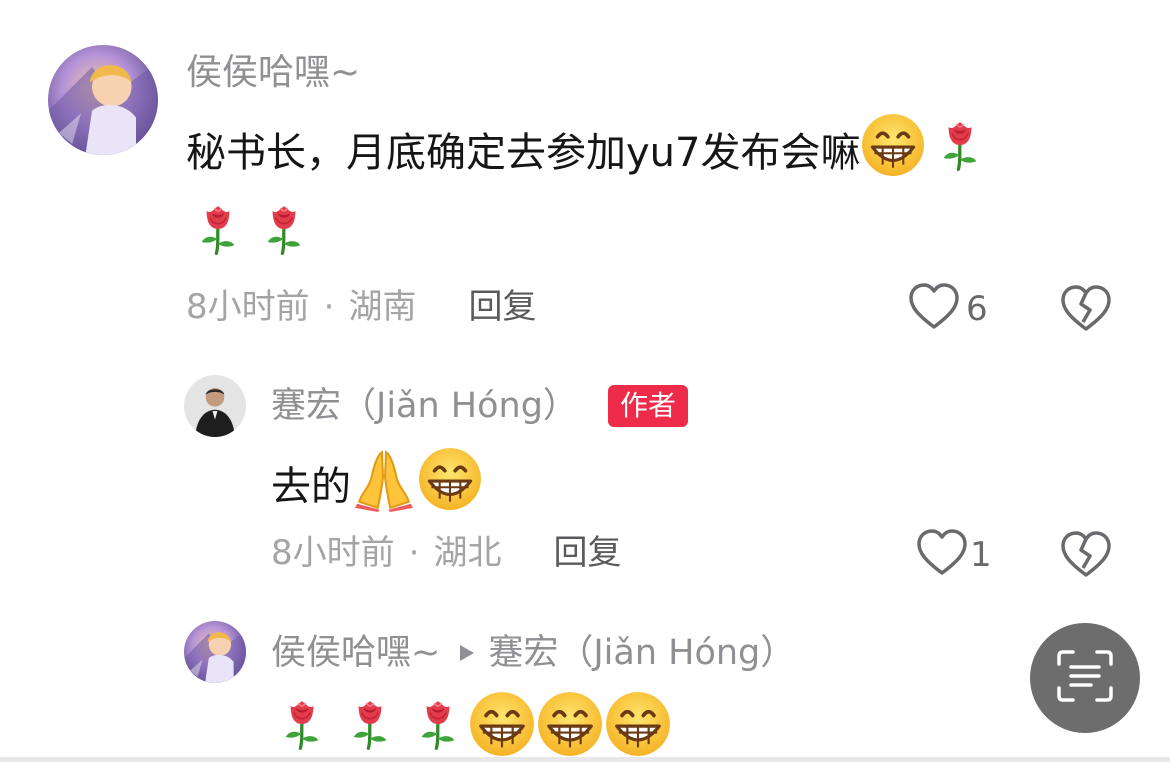  What do you see at coordinates (641, 653) in the screenshot?
I see `reply-target-username: 蹇宏（Jiǎn Hóng）` at bounding box center [641, 653].